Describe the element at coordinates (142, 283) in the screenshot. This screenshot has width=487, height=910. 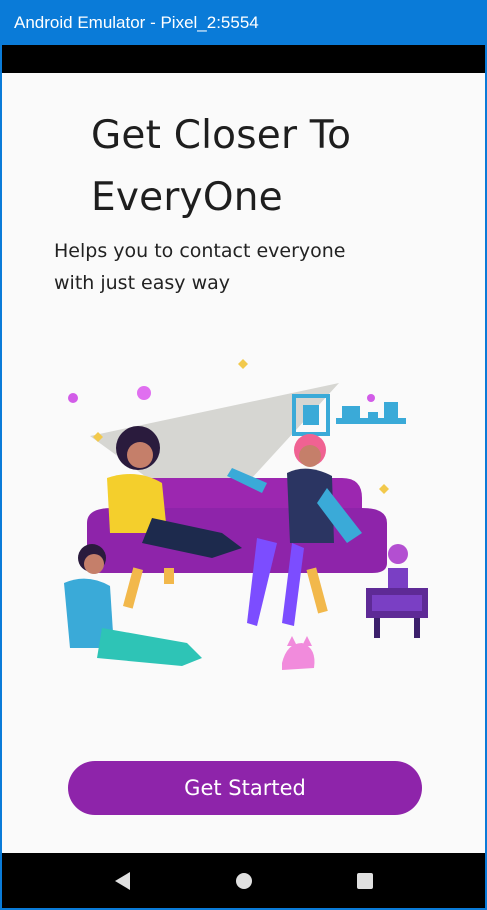
I see `subtitle-line-2: with just easy way` at that location.